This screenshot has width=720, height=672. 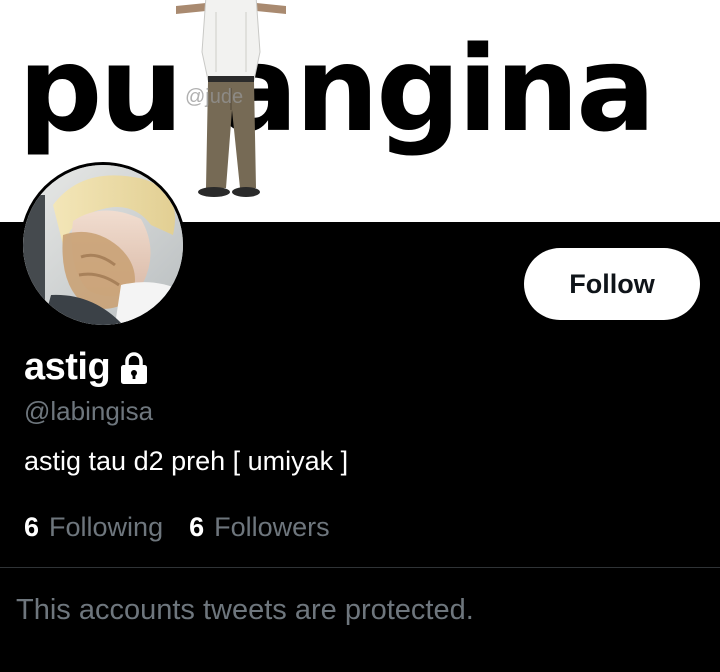 I want to click on protected-tweets-notice: This accounts tweets are protected., so click(x=245, y=610).